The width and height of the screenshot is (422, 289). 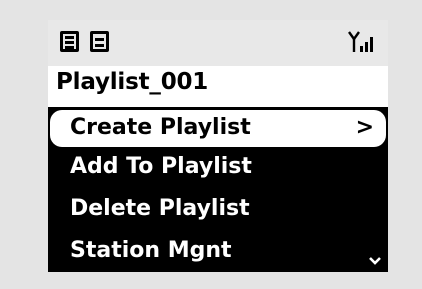 What do you see at coordinates (218, 86) in the screenshot?
I see `title-bar: Playlist_001` at bounding box center [218, 86].